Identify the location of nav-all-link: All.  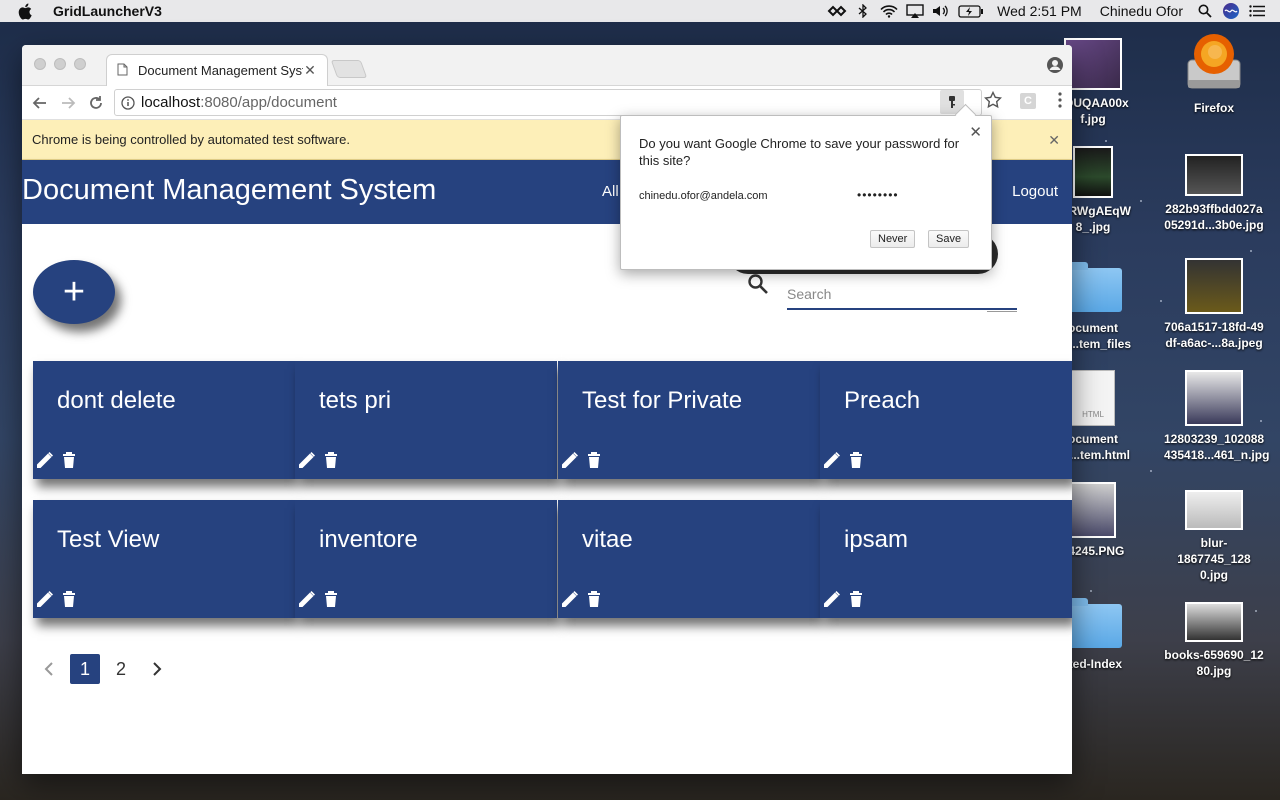
(610, 191).